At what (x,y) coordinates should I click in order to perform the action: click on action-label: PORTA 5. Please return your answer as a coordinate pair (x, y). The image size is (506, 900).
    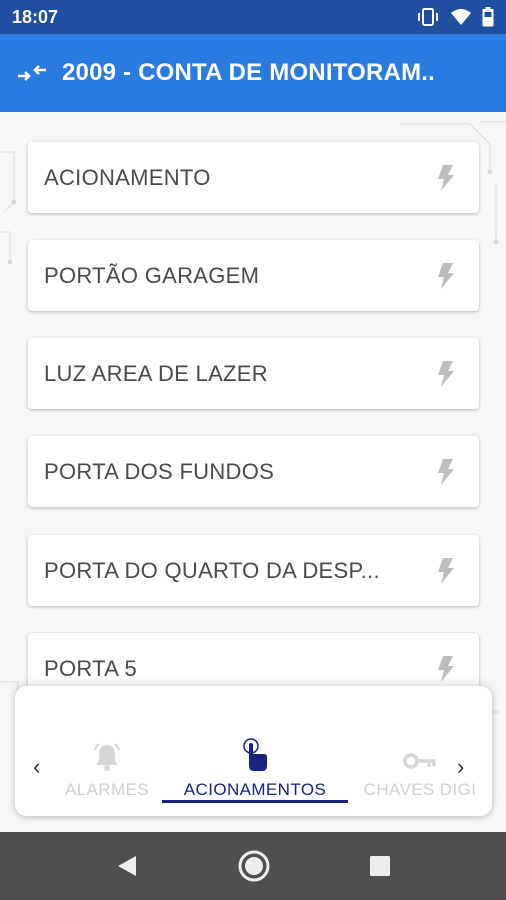
    Looking at the image, I should click on (90, 668).